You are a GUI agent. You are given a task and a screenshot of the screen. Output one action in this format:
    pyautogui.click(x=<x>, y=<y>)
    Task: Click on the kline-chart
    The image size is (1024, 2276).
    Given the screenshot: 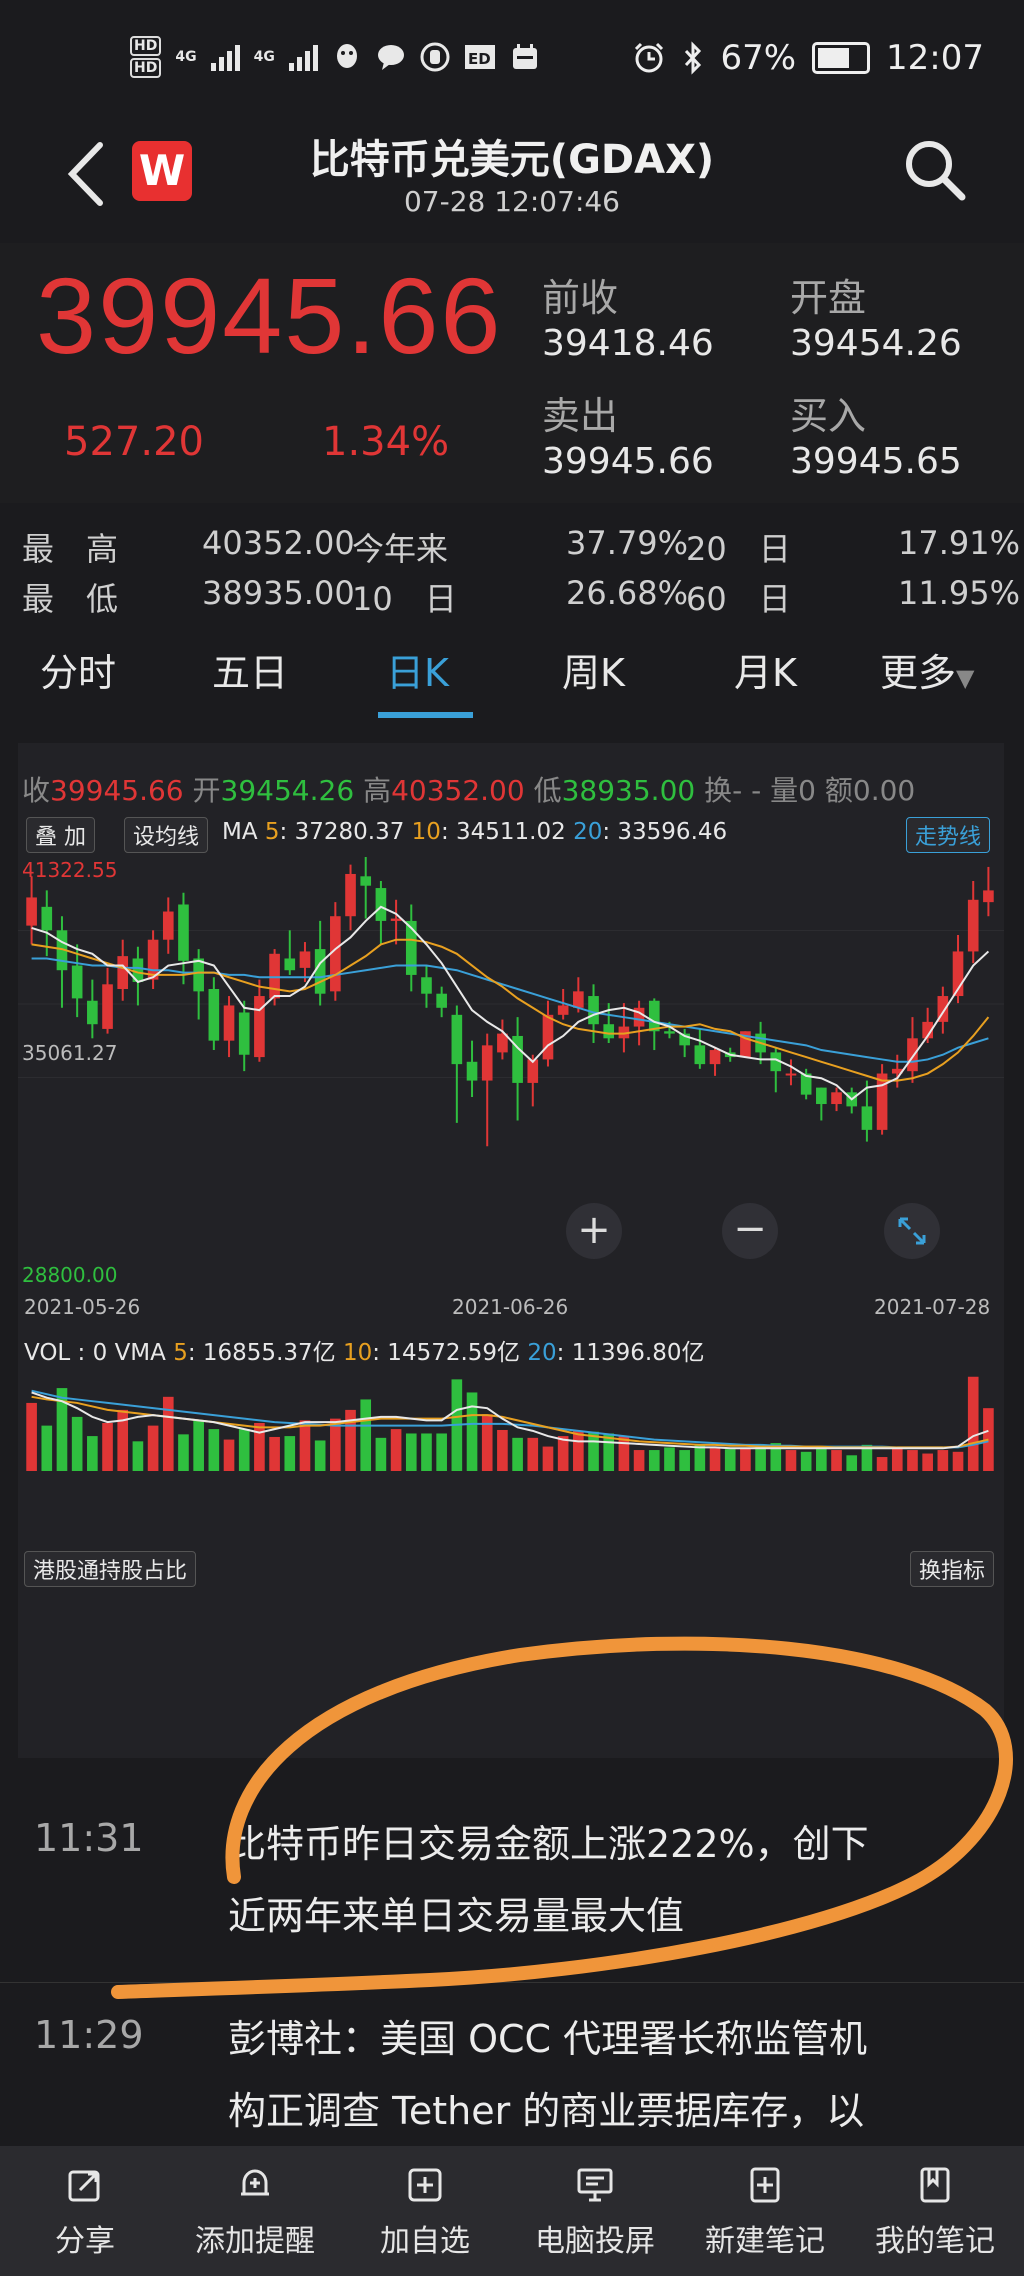 What is the action you would take?
    pyautogui.click(x=511, y=1004)
    